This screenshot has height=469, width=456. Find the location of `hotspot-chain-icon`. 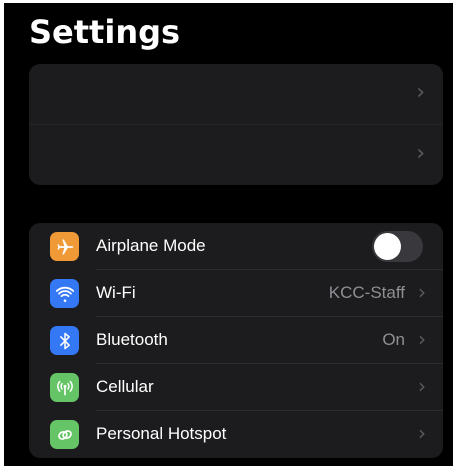

hotspot-chain-icon is located at coordinates (64, 434).